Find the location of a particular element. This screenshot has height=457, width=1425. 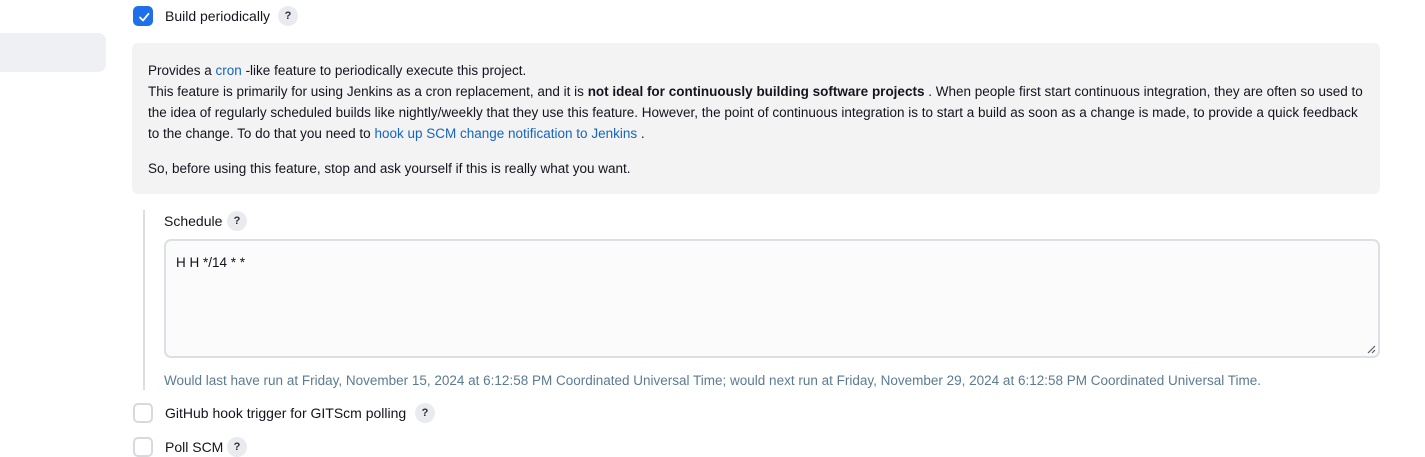

schedule-label: Schedule is located at coordinates (193, 221).